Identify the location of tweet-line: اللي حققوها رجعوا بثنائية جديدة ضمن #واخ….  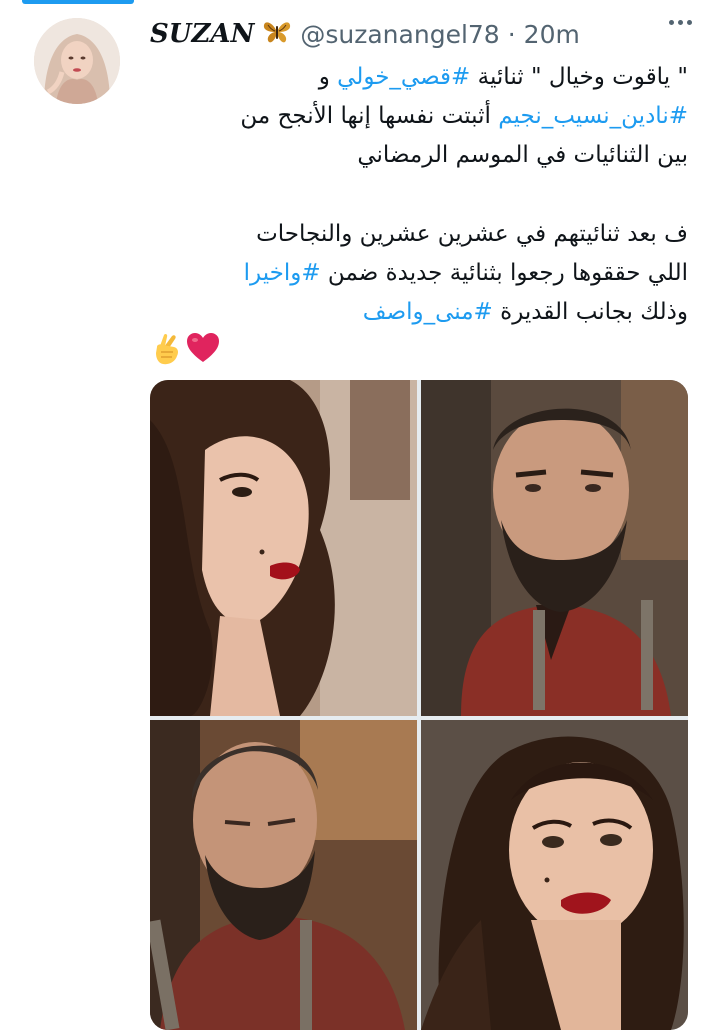
(408, 273).